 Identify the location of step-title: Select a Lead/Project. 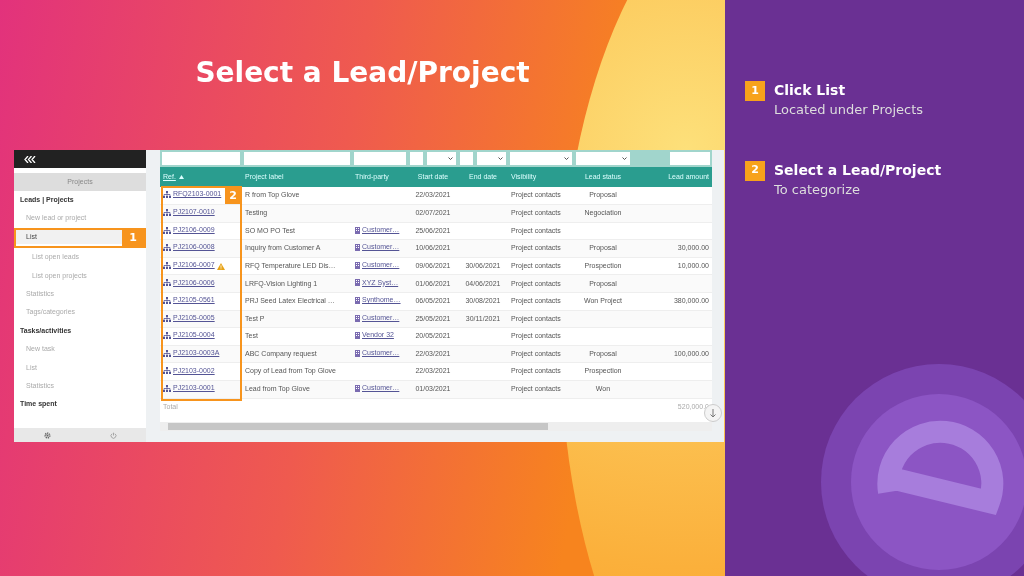
(858, 170).